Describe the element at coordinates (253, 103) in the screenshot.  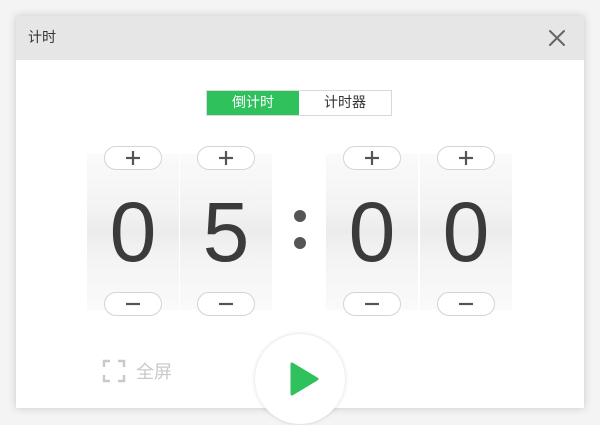
I see `tab-countdown: 倒计时` at that location.